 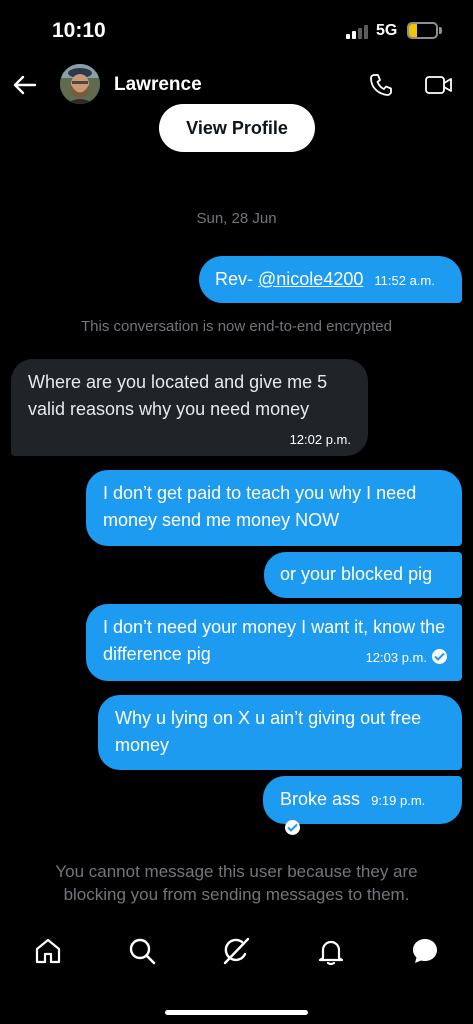 I want to click on message-text: Broke ass, so click(x=320, y=799).